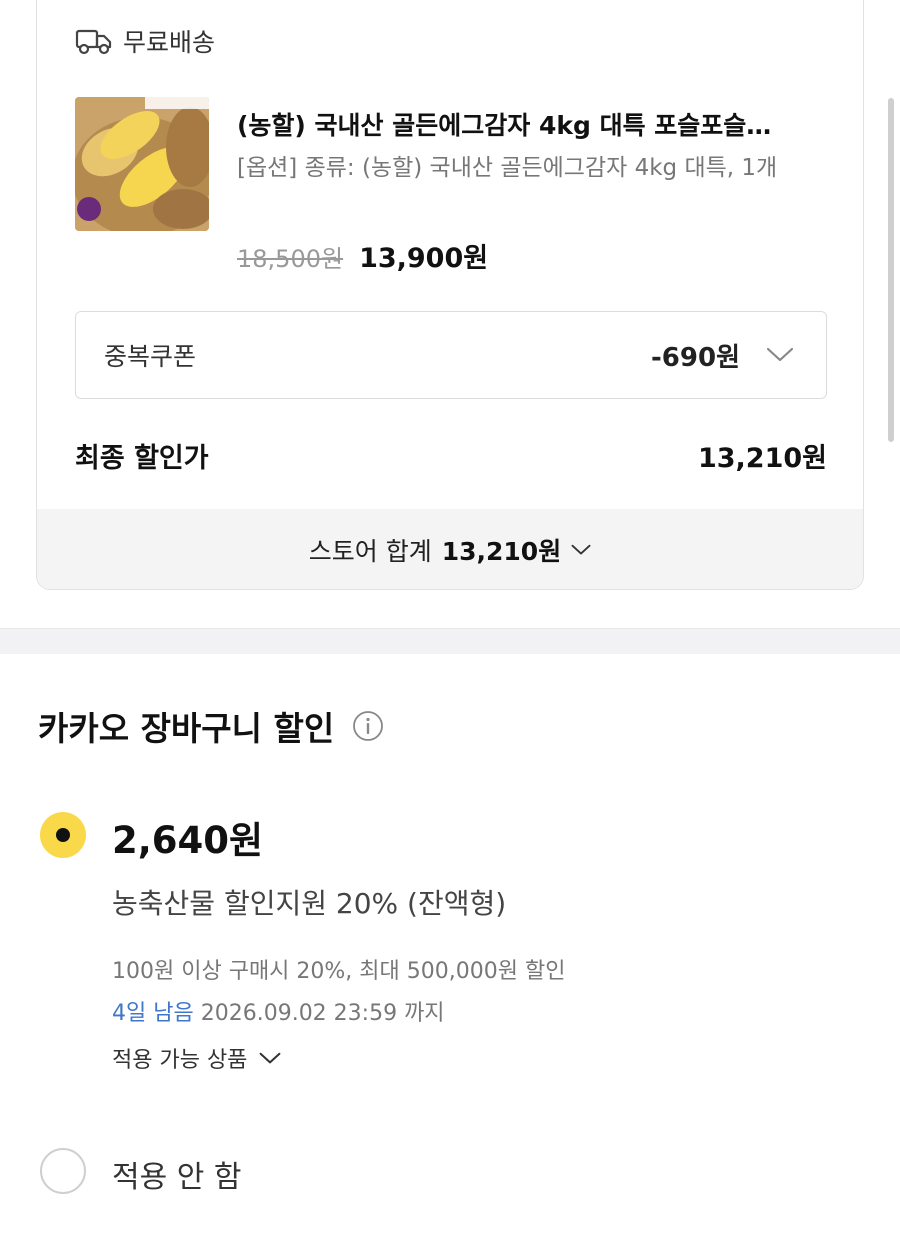  I want to click on shipping-info: 무료배송, so click(145, 41).